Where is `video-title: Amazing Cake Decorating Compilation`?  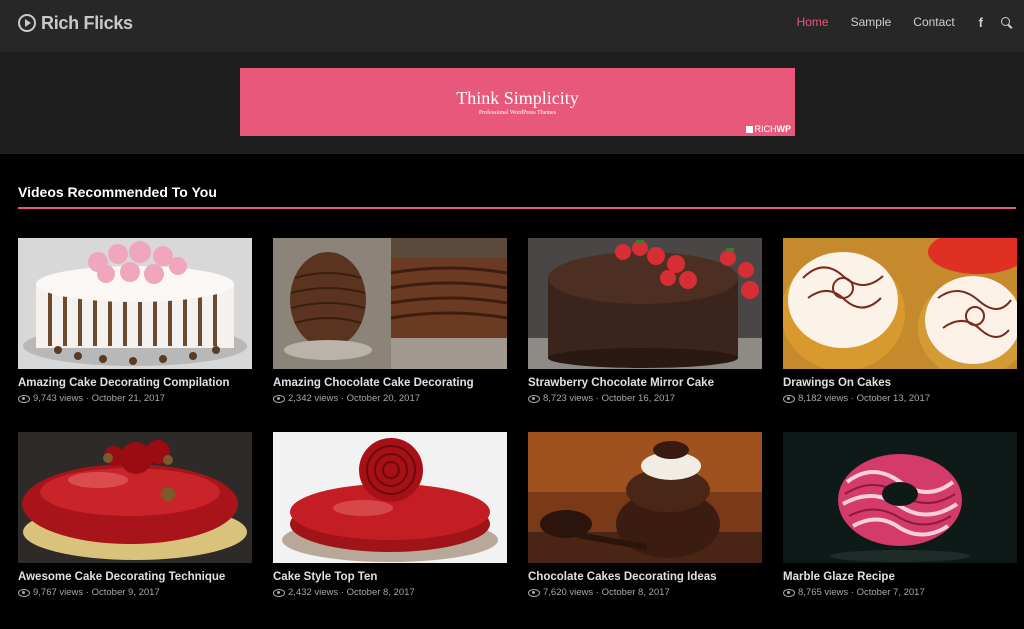 video-title: Amazing Cake Decorating Compilation is located at coordinates (135, 383).